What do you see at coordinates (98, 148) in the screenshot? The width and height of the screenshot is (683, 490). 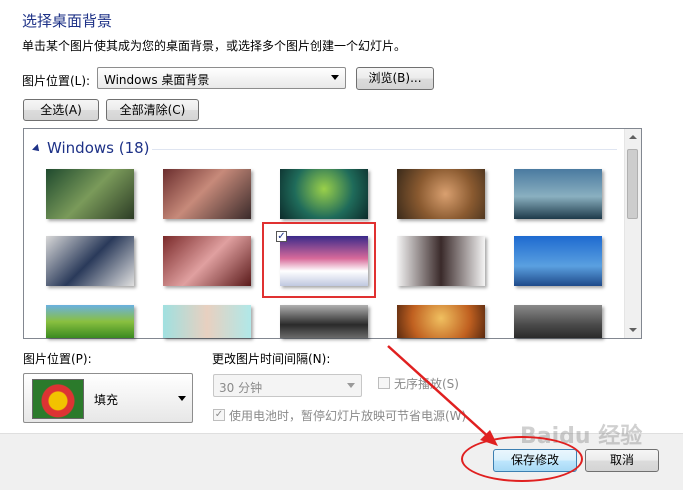 I see `group-title: Windows (18)` at bounding box center [98, 148].